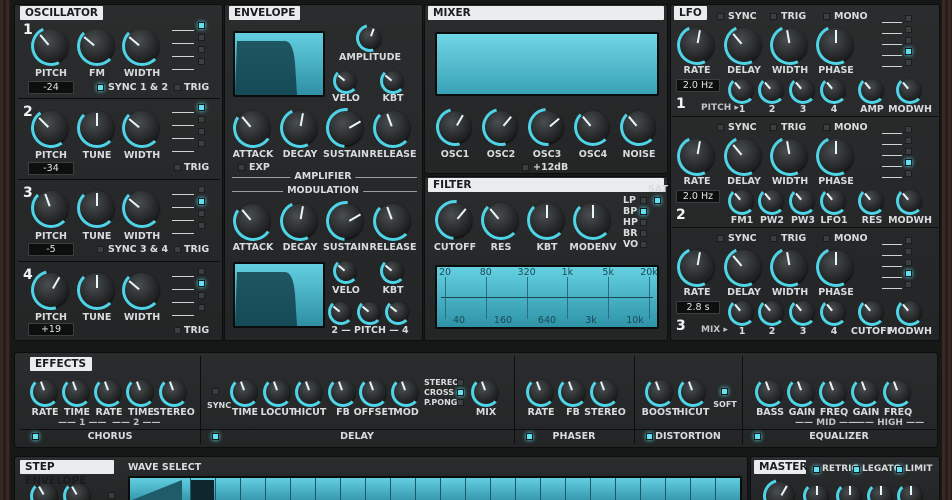 This screenshot has width=952, height=500. What do you see at coordinates (908, 151) in the screenshot?
I see `lfo-saw-led` at bounding box center [908, 151].